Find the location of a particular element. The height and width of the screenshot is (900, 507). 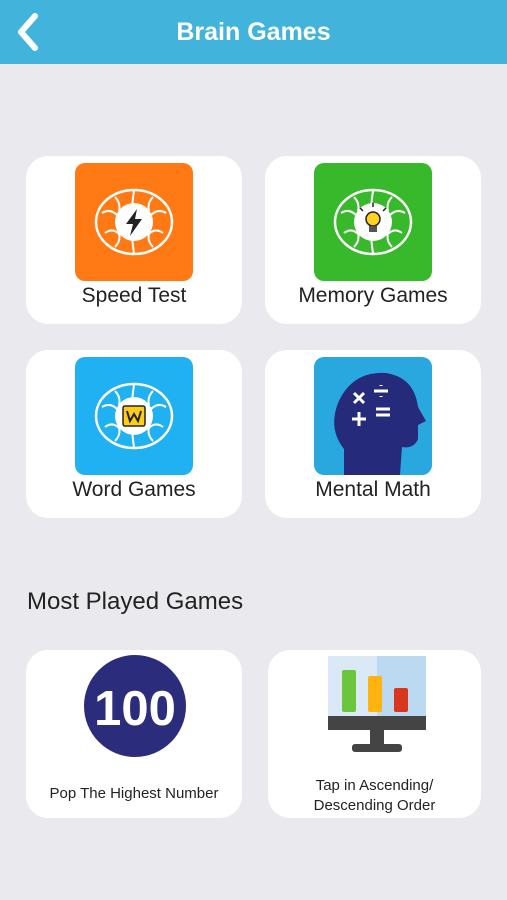

category-memory-games: Memory Games is located at coordinates (373, 240).